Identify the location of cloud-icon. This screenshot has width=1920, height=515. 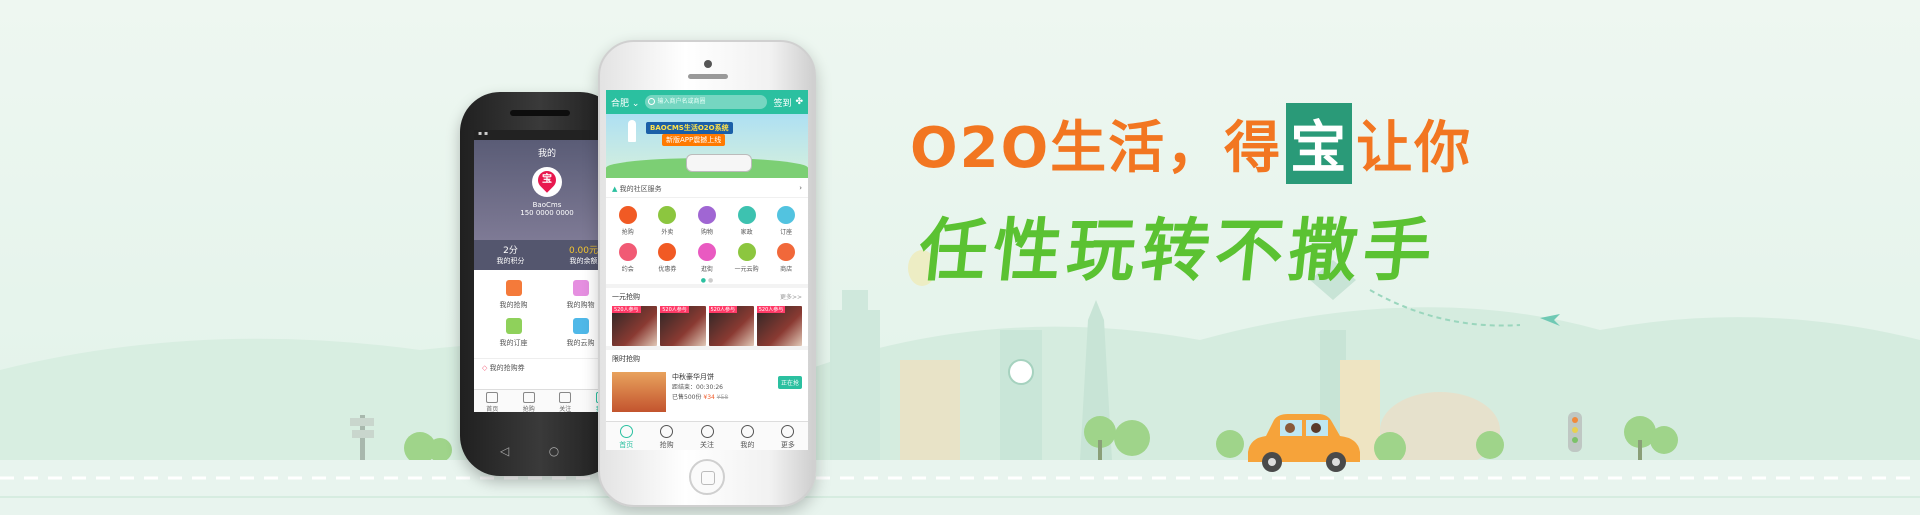
(580, 326).